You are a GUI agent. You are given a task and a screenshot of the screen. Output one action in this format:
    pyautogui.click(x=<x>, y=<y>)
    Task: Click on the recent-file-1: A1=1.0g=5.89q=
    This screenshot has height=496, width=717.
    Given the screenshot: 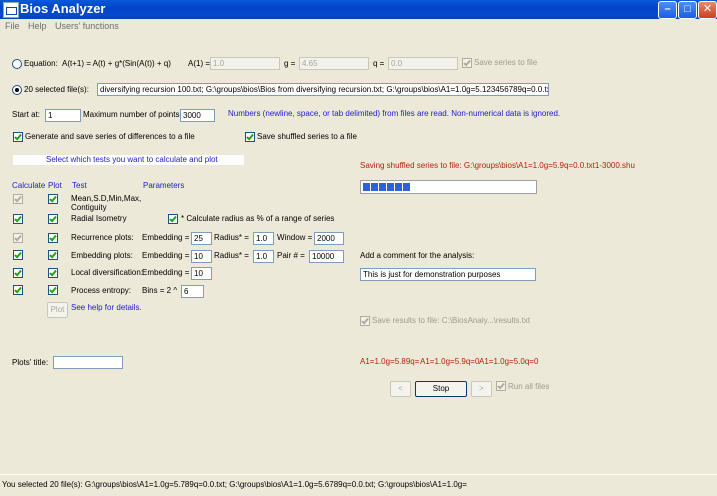 What is the action you would take?
    pyautogui.click(x=389, y=361)
    